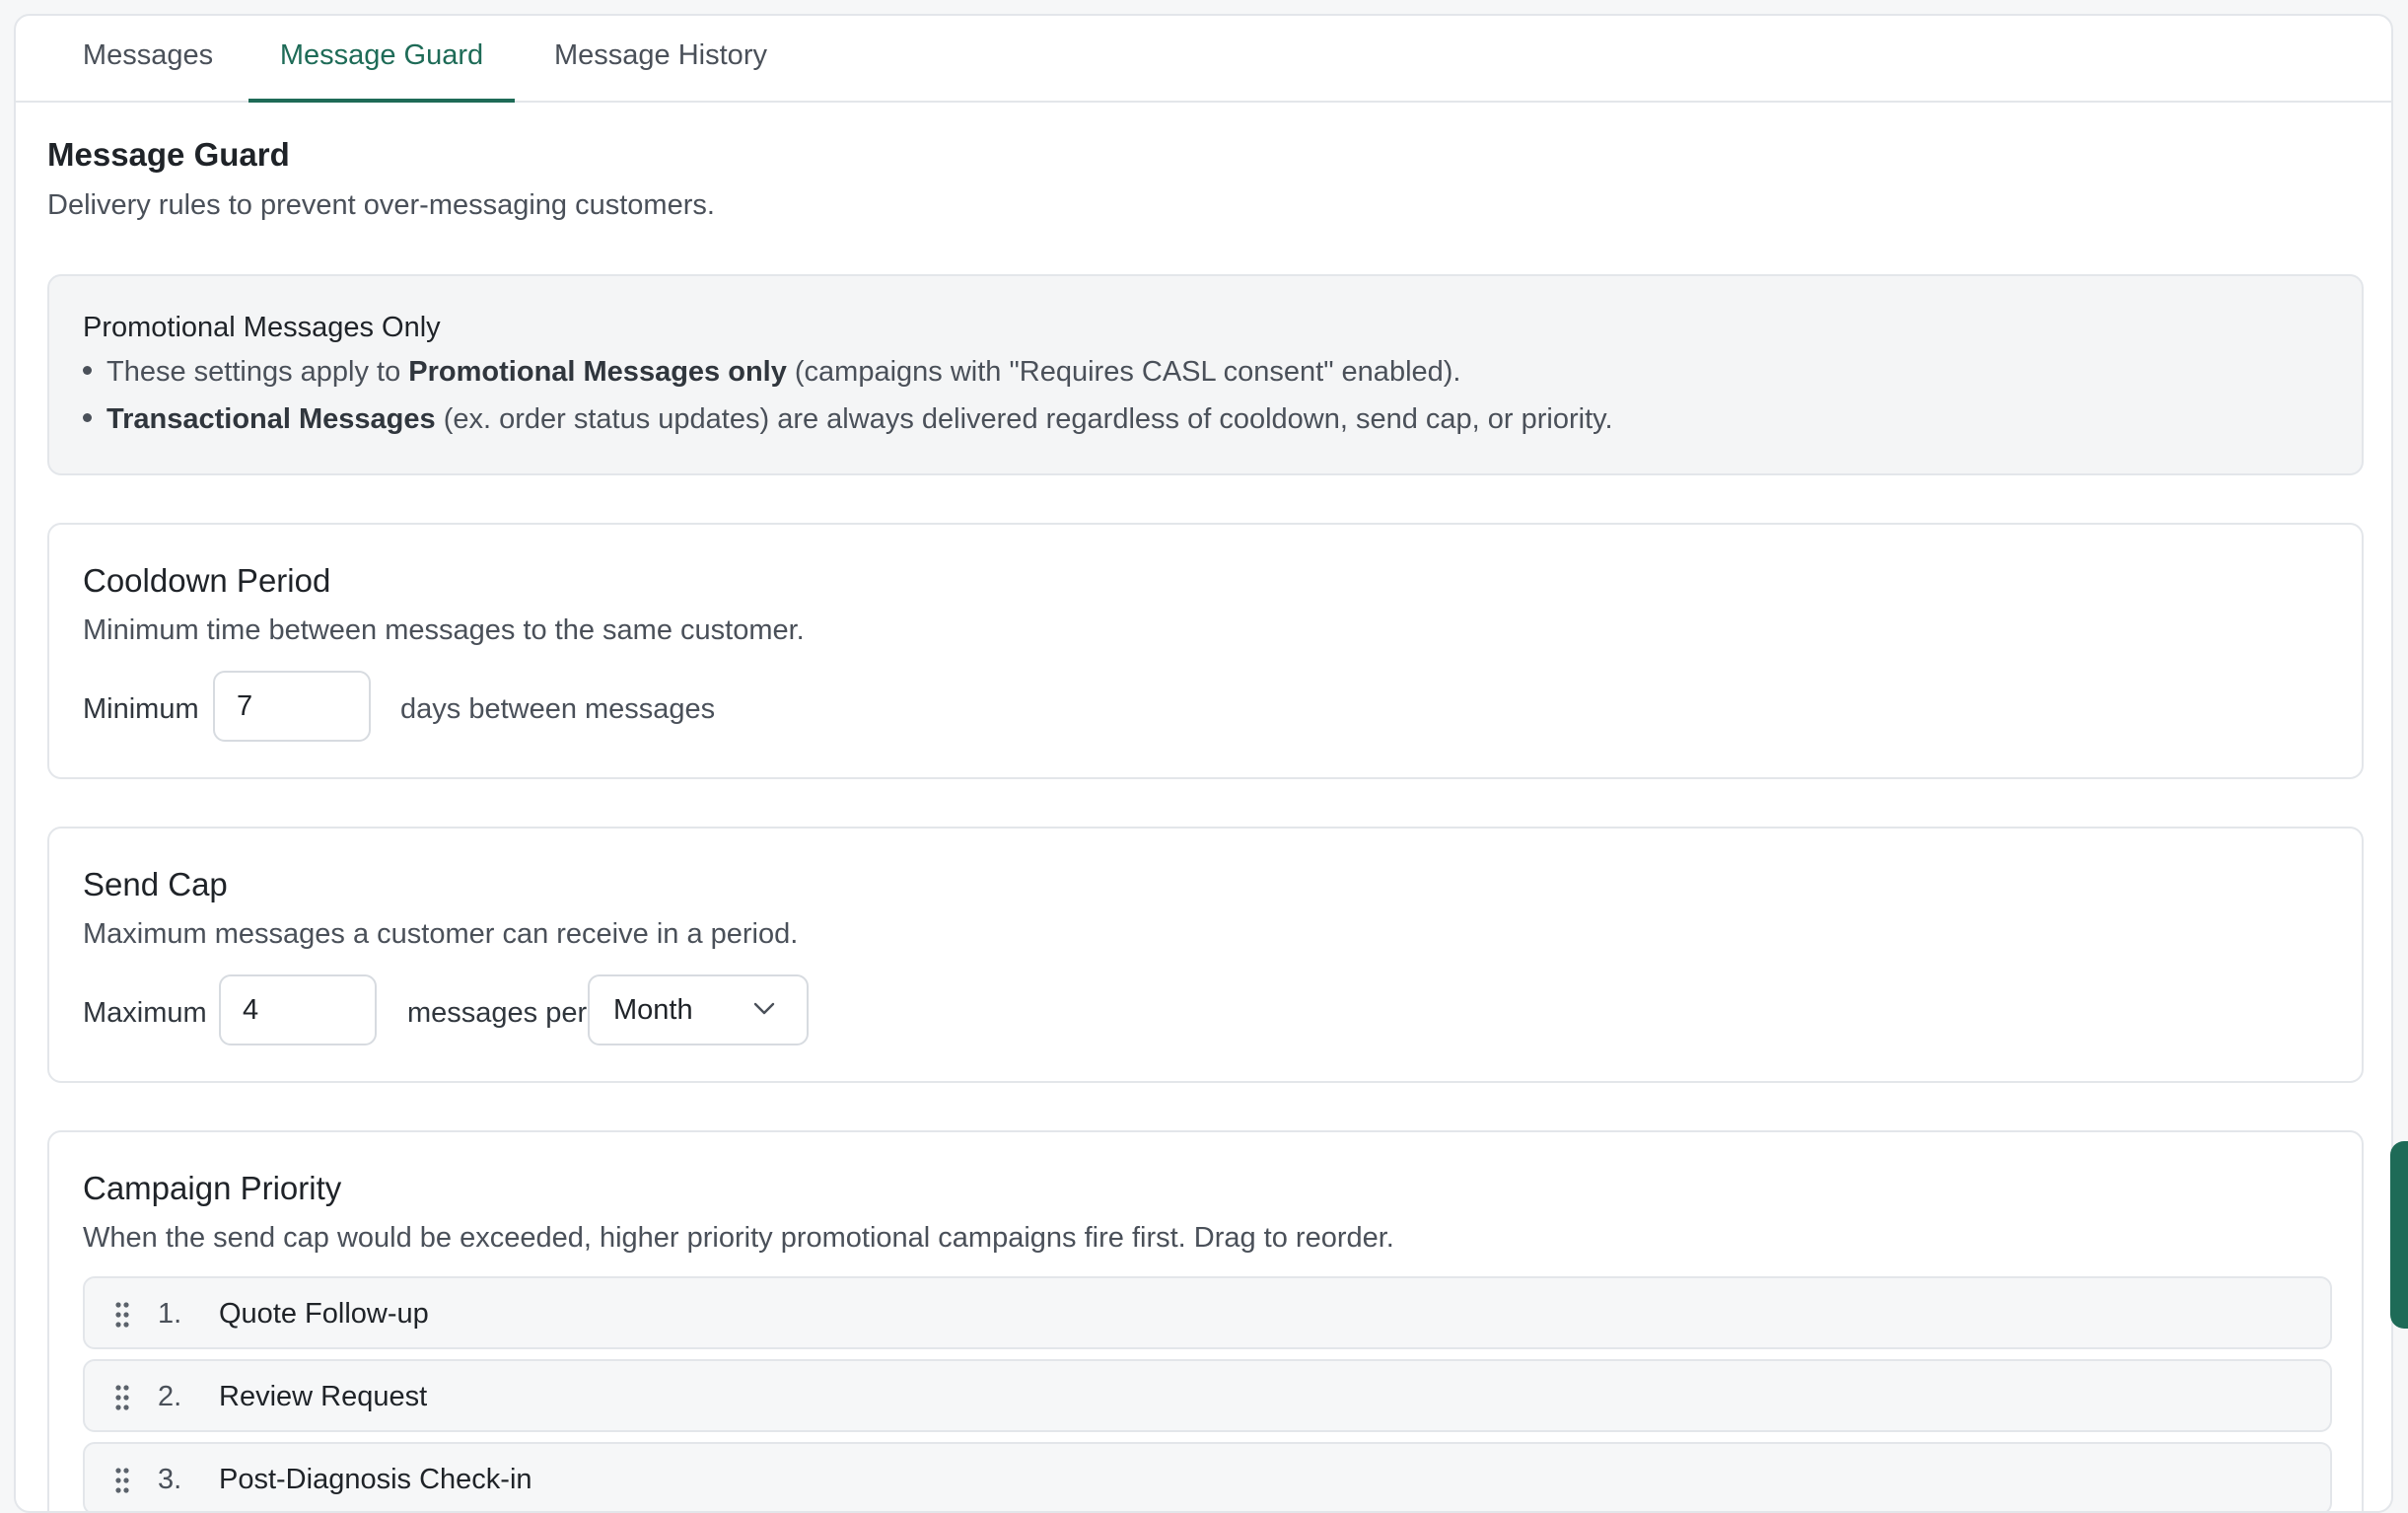 The height and width of the screenshot is (1513, 2408). Describe the element at coordinates (262, 327) in the screenshot. I see `notice-title: Promotional Messages Only` at that location.